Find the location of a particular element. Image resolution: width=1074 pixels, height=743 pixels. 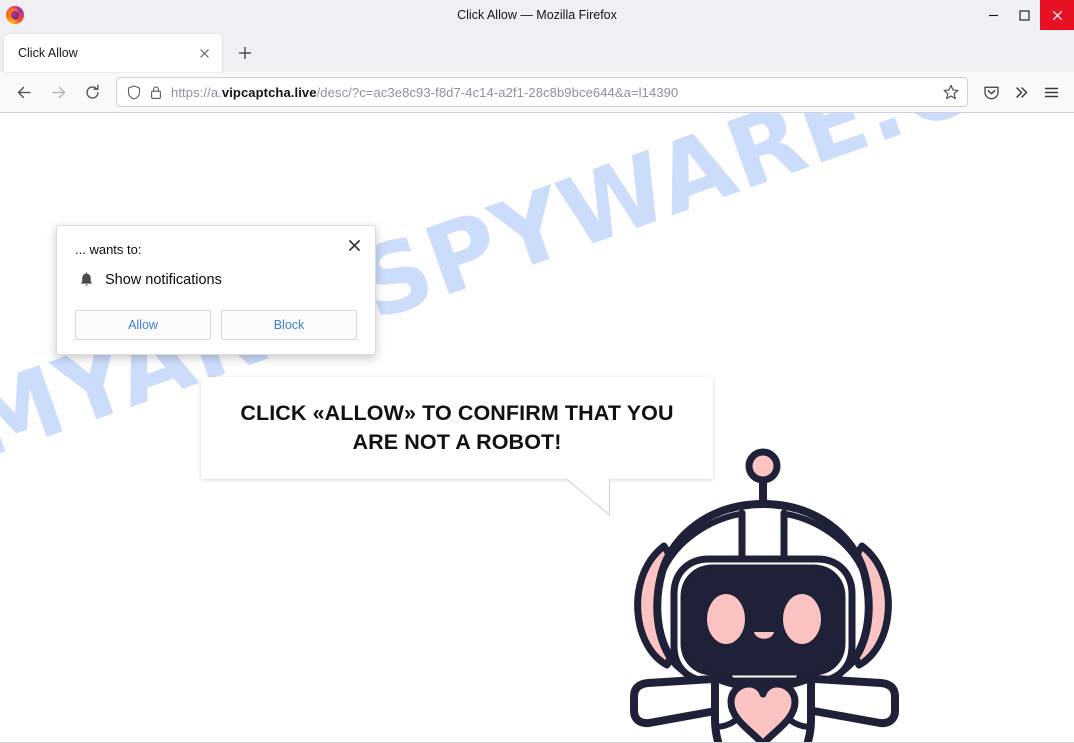

pocket-icon is located at coordinates (991, 92).